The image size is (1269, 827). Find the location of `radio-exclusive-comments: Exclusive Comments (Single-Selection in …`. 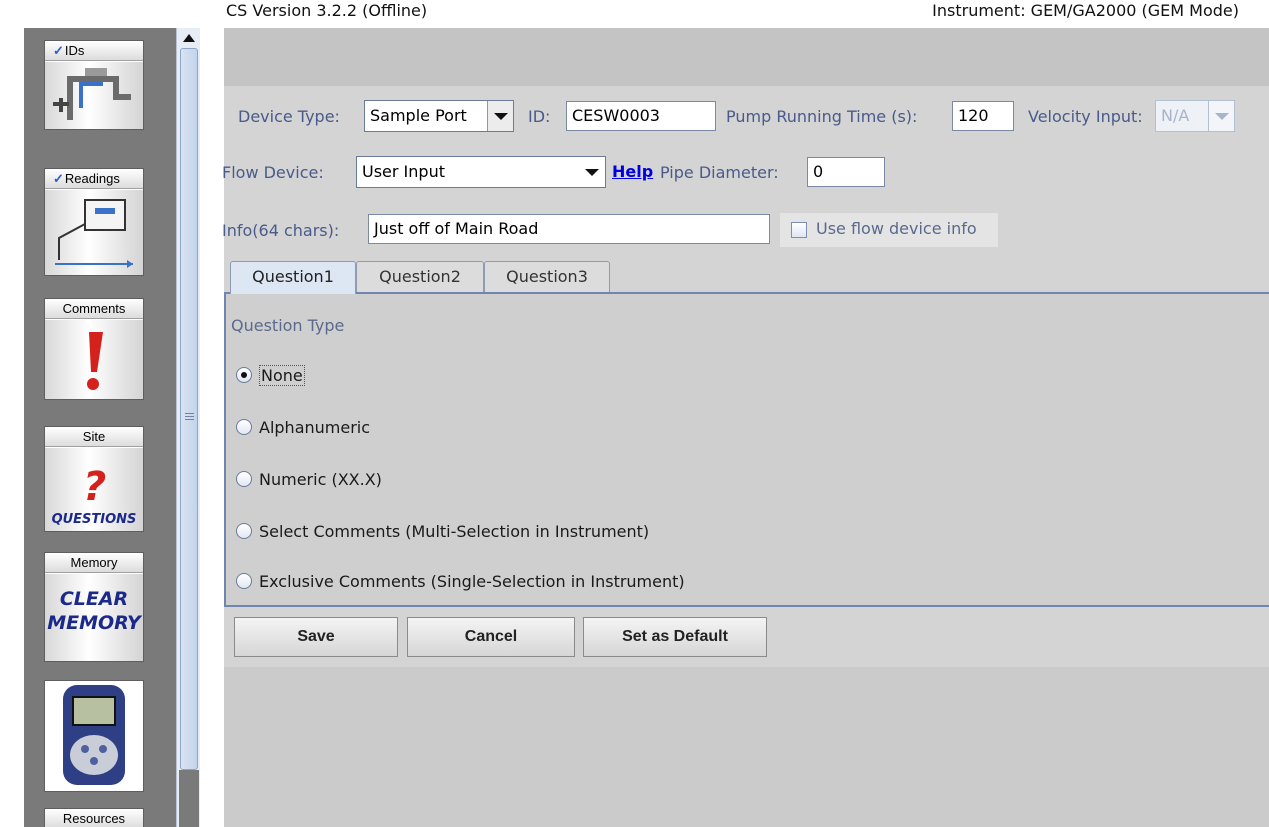

radio-exclusive-comments: Exclusive Comments (Single-Selection in … is located at coordinates (460, 581).